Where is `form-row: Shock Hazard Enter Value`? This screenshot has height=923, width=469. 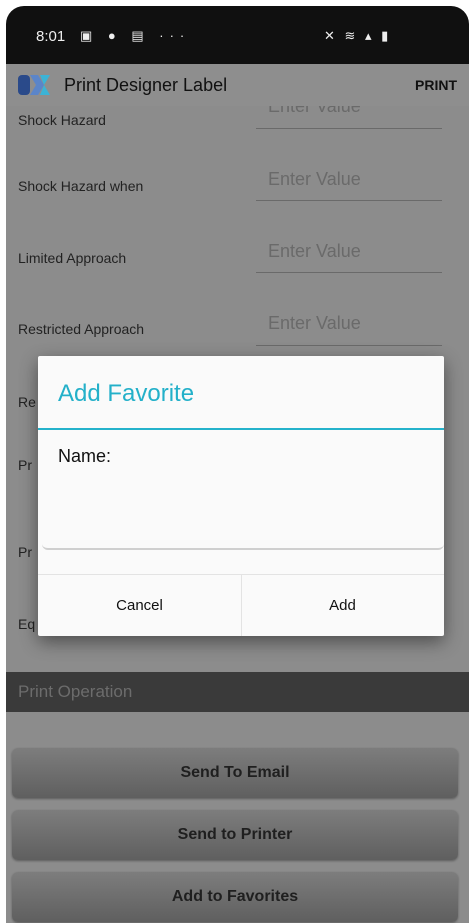 form-row: Shock Hazard Enter Value is located at coordinates (237, 130).